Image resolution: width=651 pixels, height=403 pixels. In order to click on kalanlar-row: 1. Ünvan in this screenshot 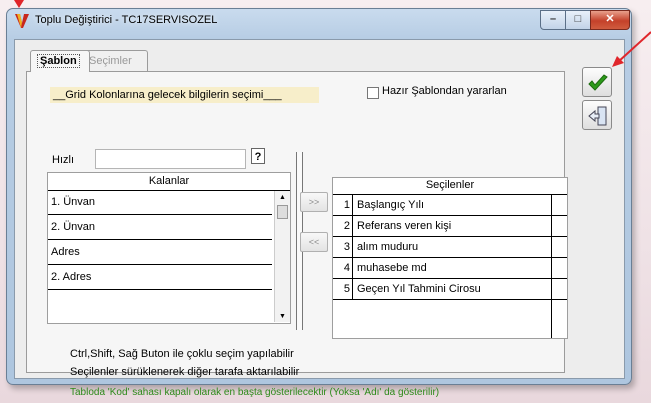, I will do `click(160, 203)`.